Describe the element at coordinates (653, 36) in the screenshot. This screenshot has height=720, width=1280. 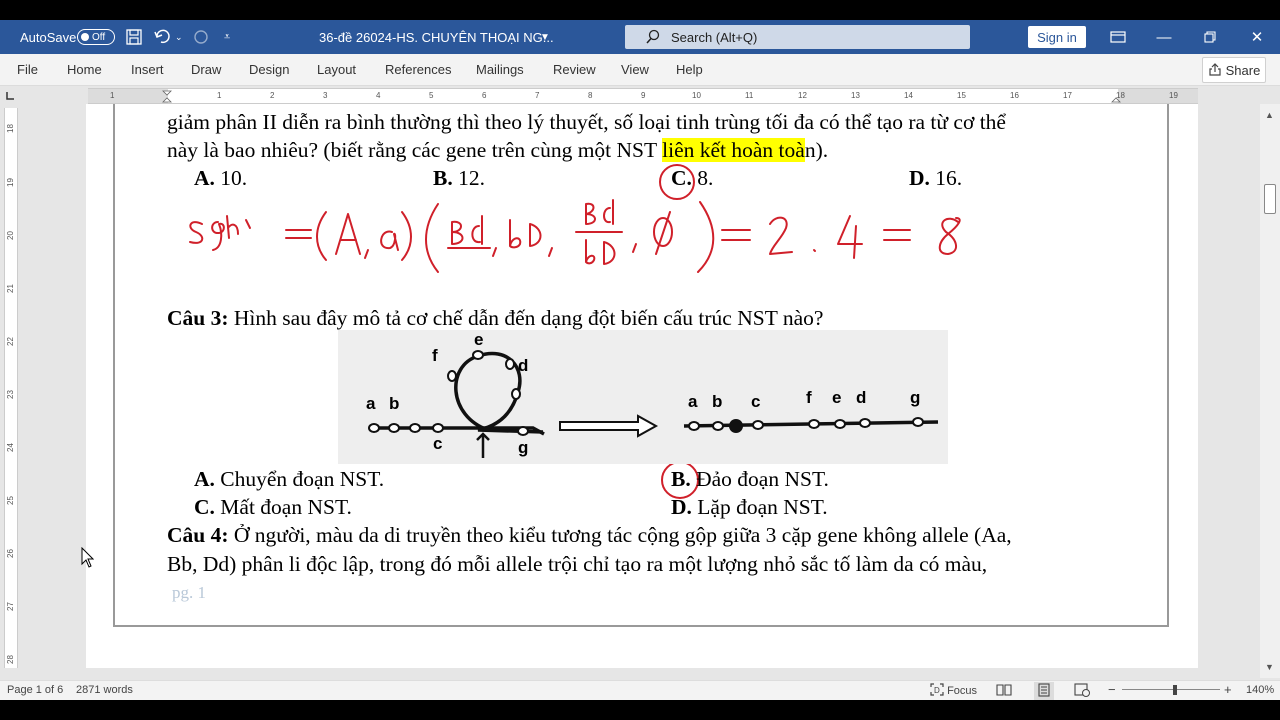
I see `search-icon` at that location.